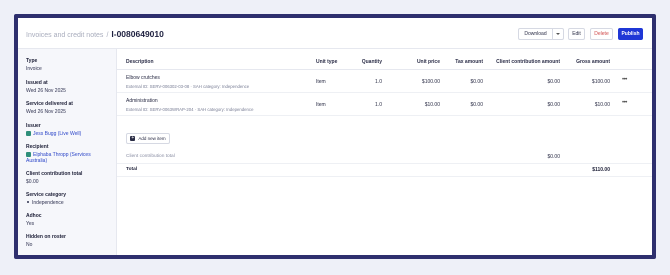  What do you see at coordinates (32, 61) in the screenshot?
I see `field-label: Type` at bounding box center [32, 61].